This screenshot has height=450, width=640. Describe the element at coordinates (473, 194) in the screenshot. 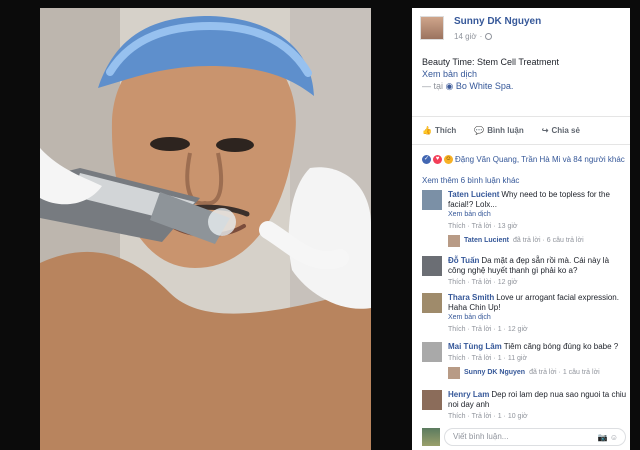

I see `commenter-name: Taten Lucient` at that location.